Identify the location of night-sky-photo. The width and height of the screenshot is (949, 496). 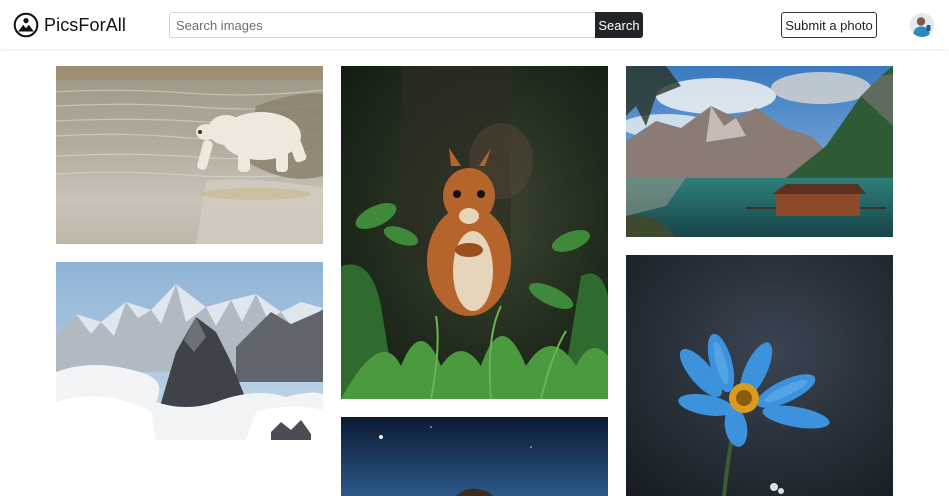
(474, 456).